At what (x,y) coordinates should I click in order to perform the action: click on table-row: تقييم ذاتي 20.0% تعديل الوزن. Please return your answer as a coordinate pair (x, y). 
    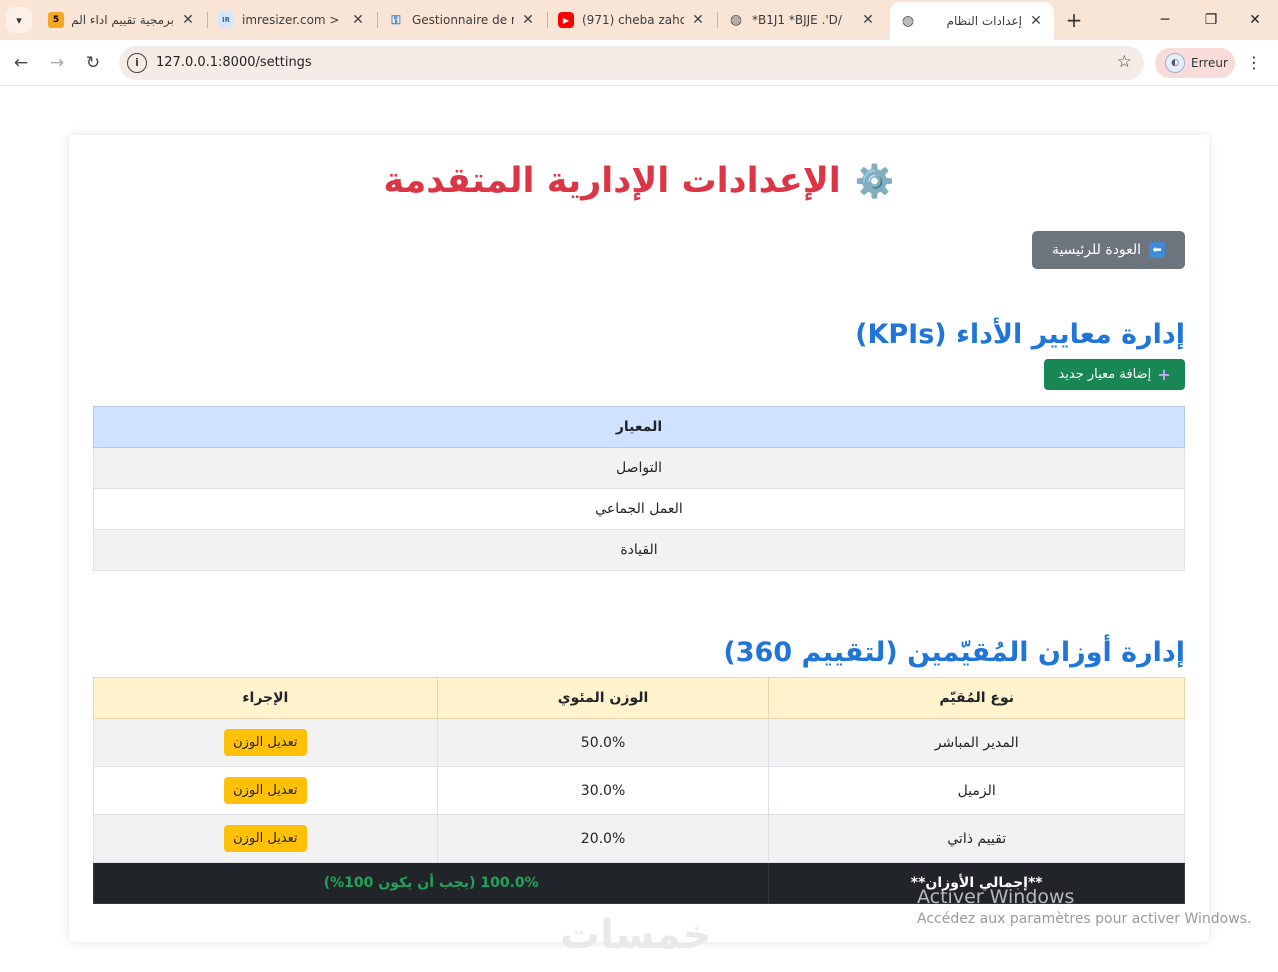
    Looking at the image, I should click on (639, 838).